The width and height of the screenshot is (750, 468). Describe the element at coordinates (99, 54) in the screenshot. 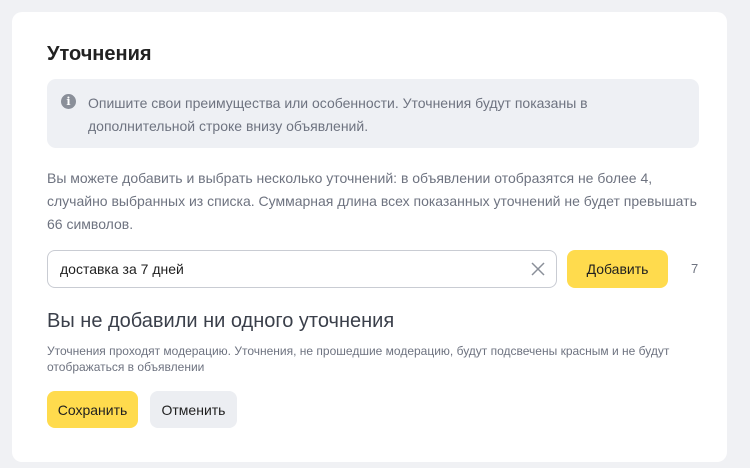

I see `section-title: Уточнения` at that location.